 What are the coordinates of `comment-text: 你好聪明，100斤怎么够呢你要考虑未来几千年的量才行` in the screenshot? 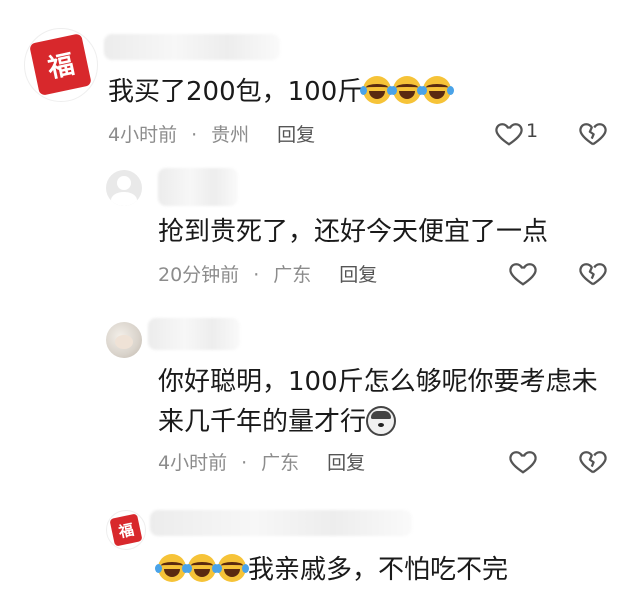 It's located at (378, 402).